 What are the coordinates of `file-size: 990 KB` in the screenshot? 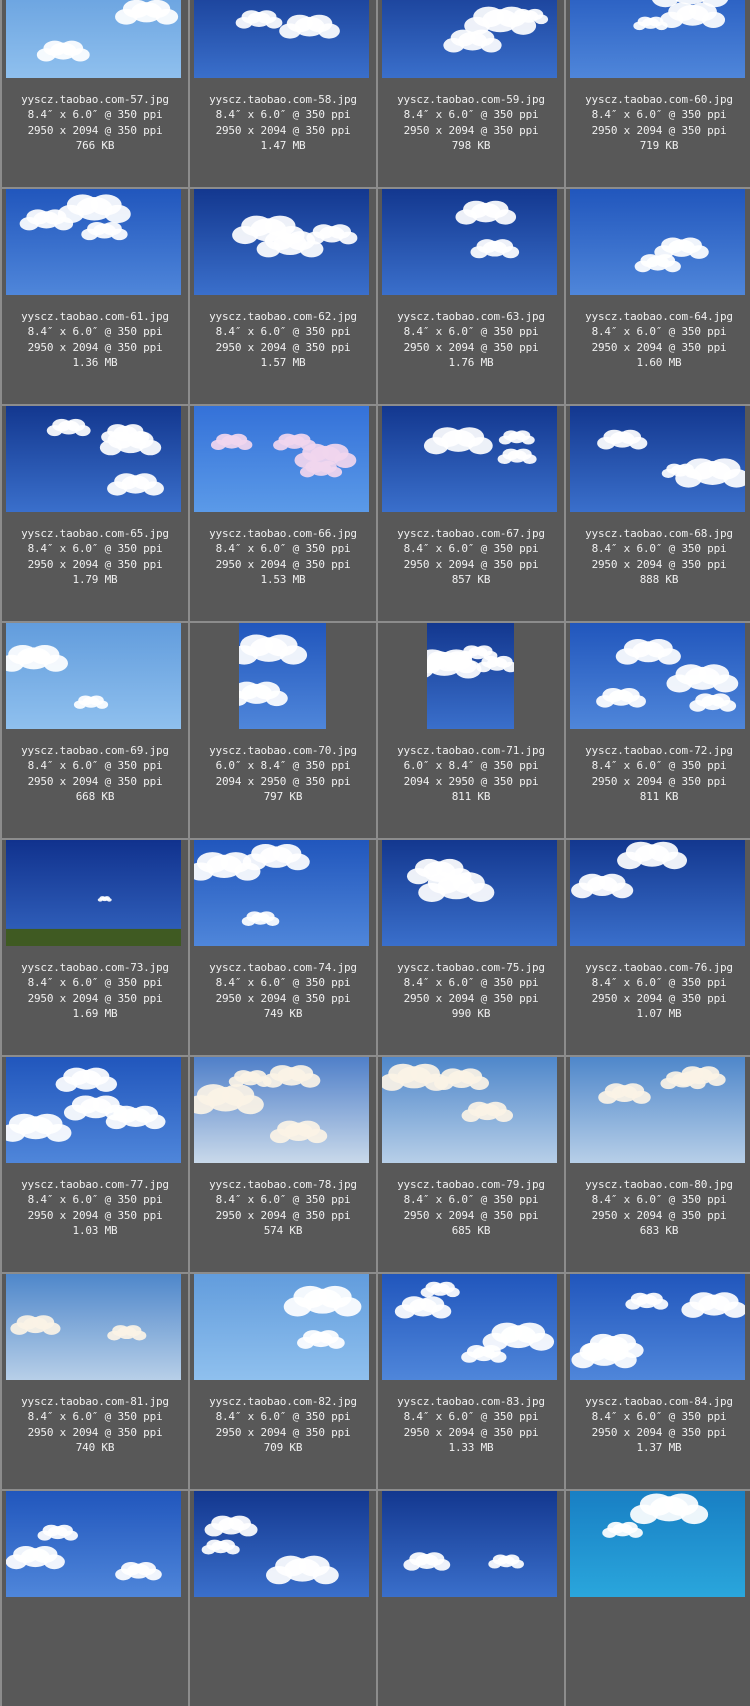 It's located at (471, 1013).